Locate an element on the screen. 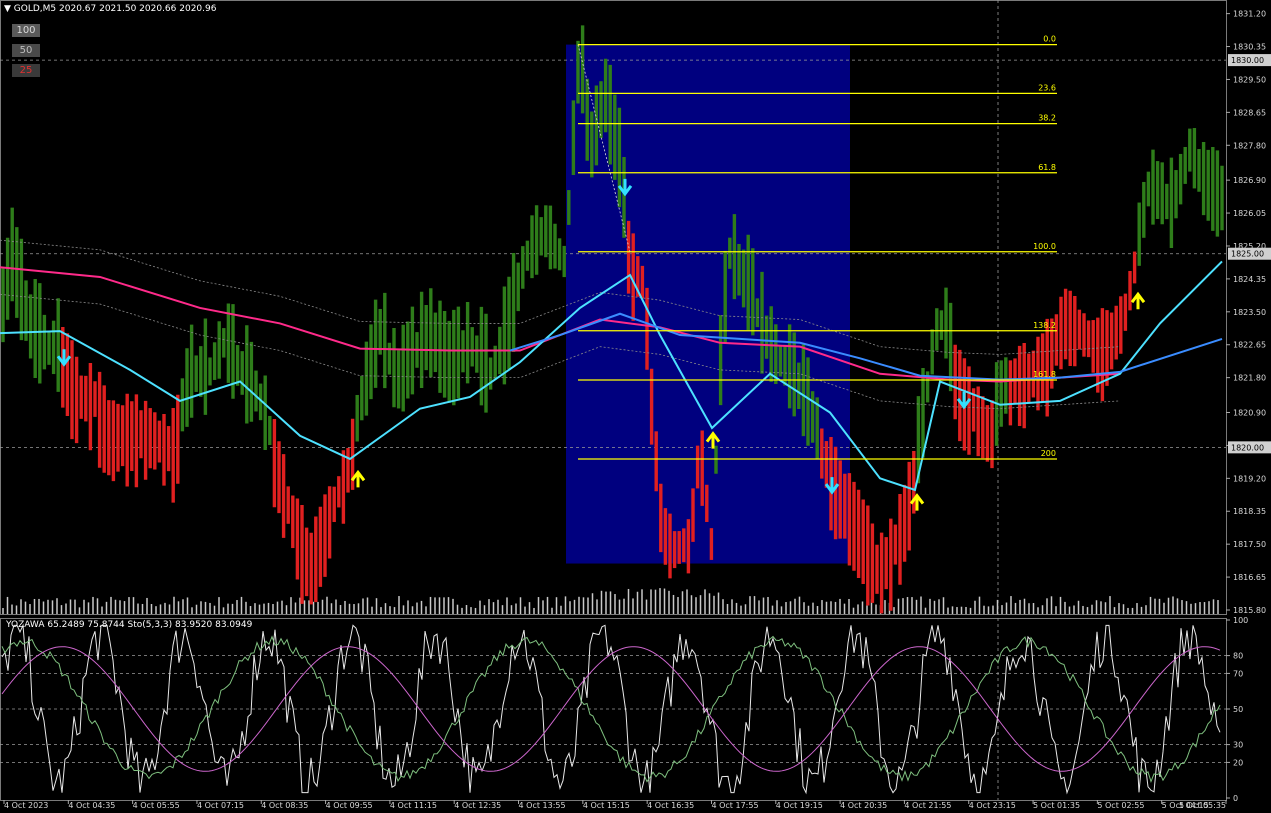  level-button-25: 25 is located at coordinates (26, 70).